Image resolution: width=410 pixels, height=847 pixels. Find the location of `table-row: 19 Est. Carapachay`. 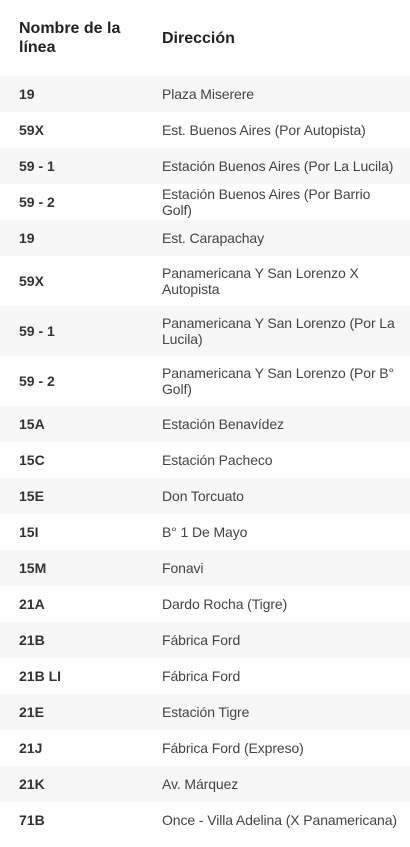

table-row: 19 Est. Carapachay is located at coordinates (205, 238).